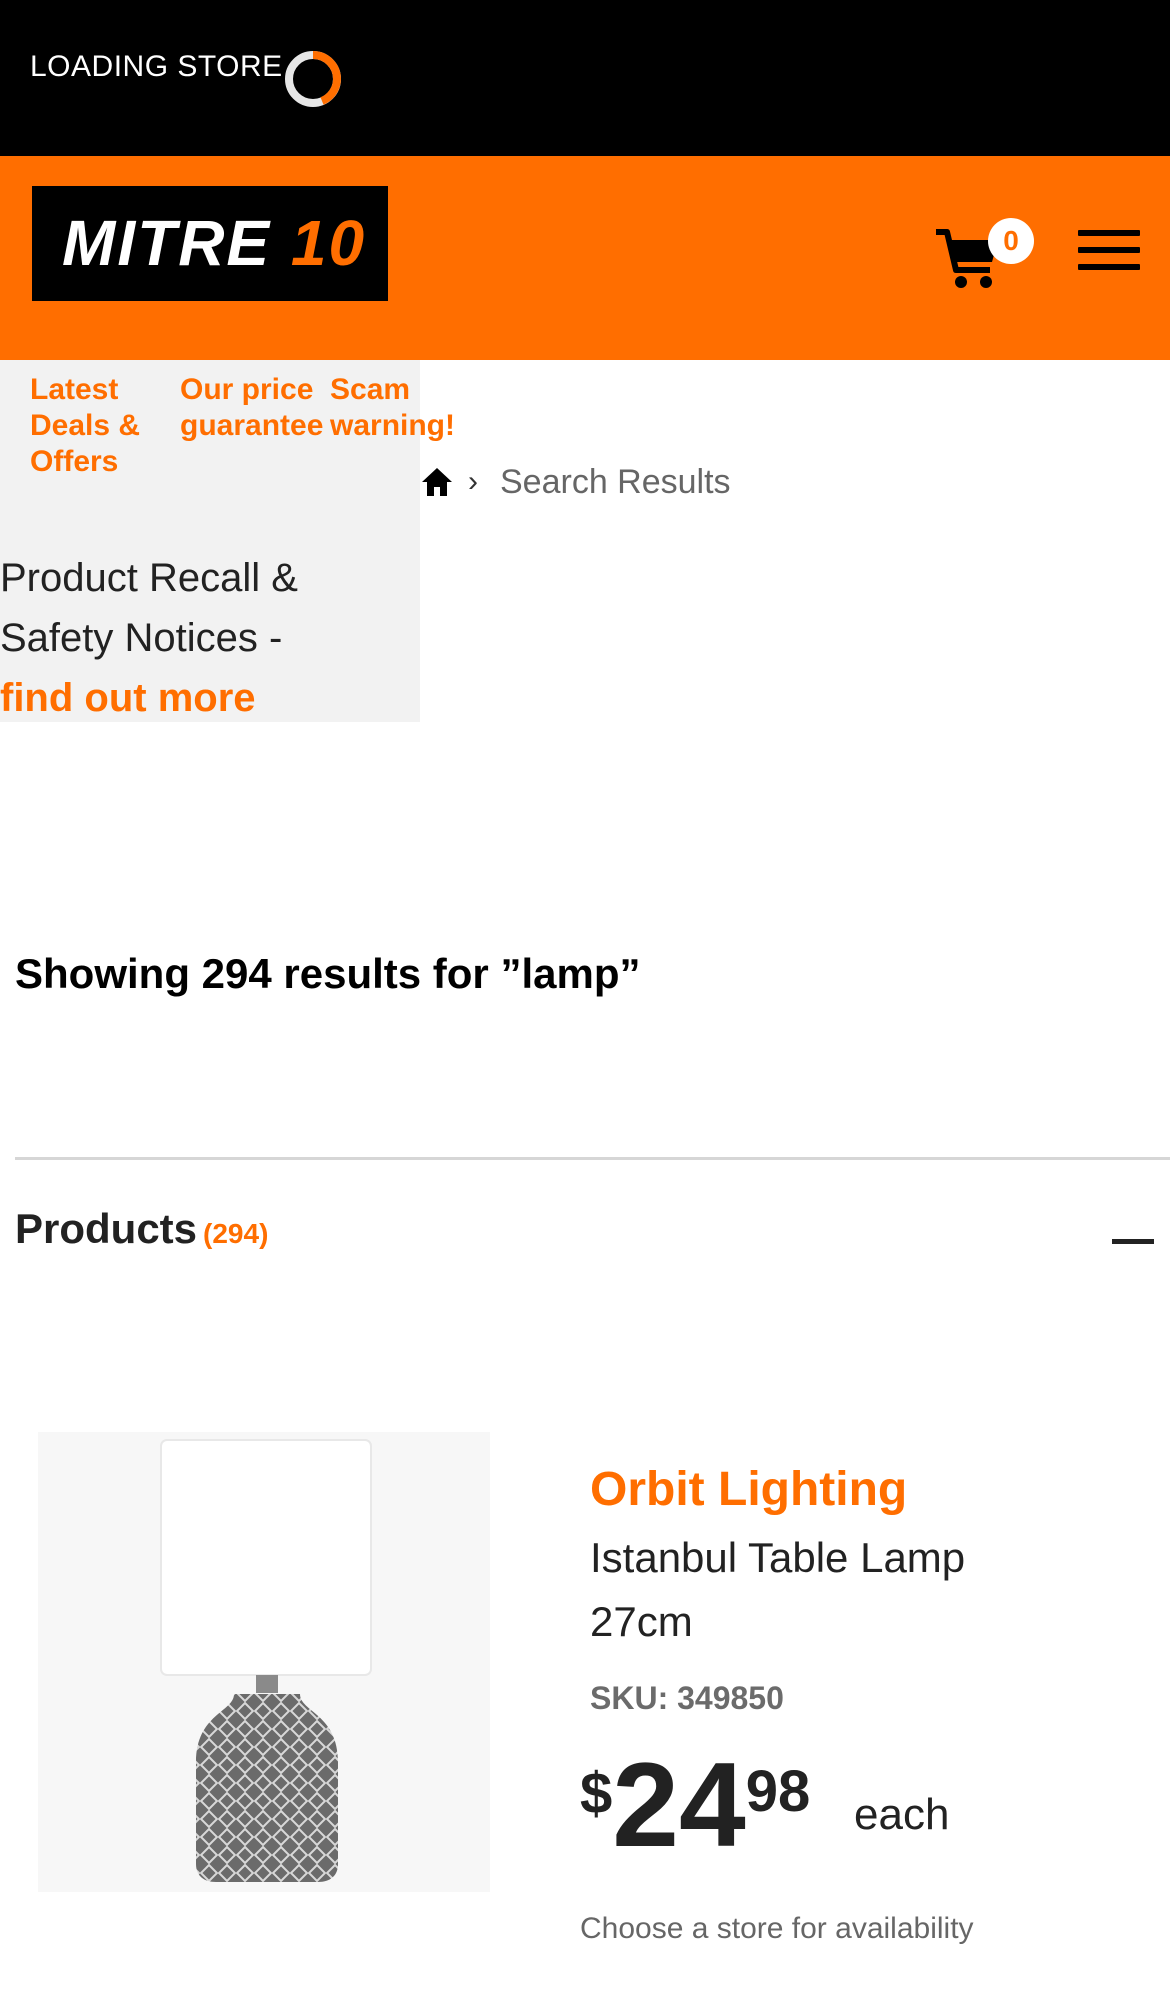 The image size is (1170, 1992). What do you see at coordinates (592, 1158) in the screenshot?
I see `section-divider` at bounding box center [592, 1158].